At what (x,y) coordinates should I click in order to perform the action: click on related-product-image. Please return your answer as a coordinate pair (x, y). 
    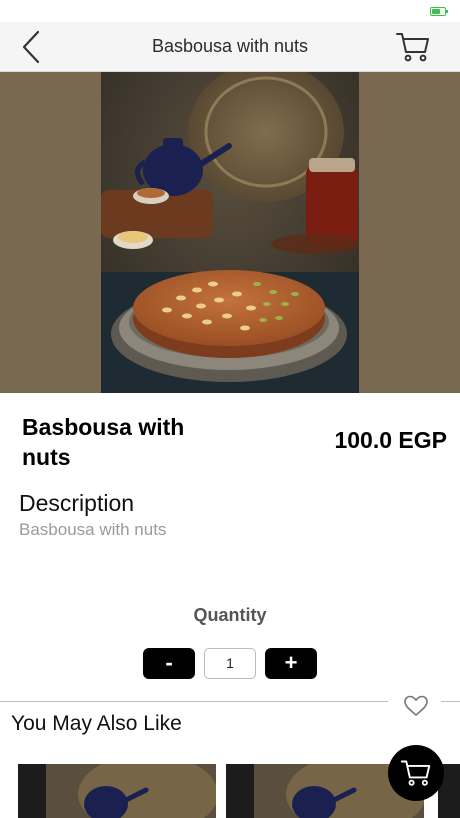
    Looking at the image, I should click on (117, 791).